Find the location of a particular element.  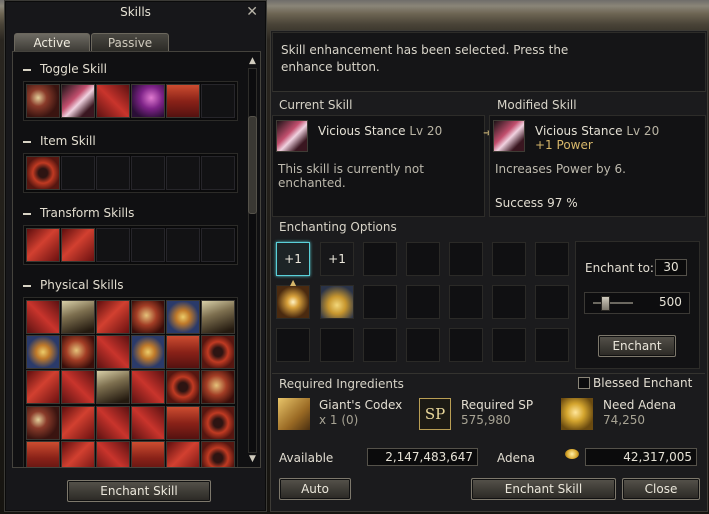

ingredient-name: Need Adena is located at coordinates (640, 405).